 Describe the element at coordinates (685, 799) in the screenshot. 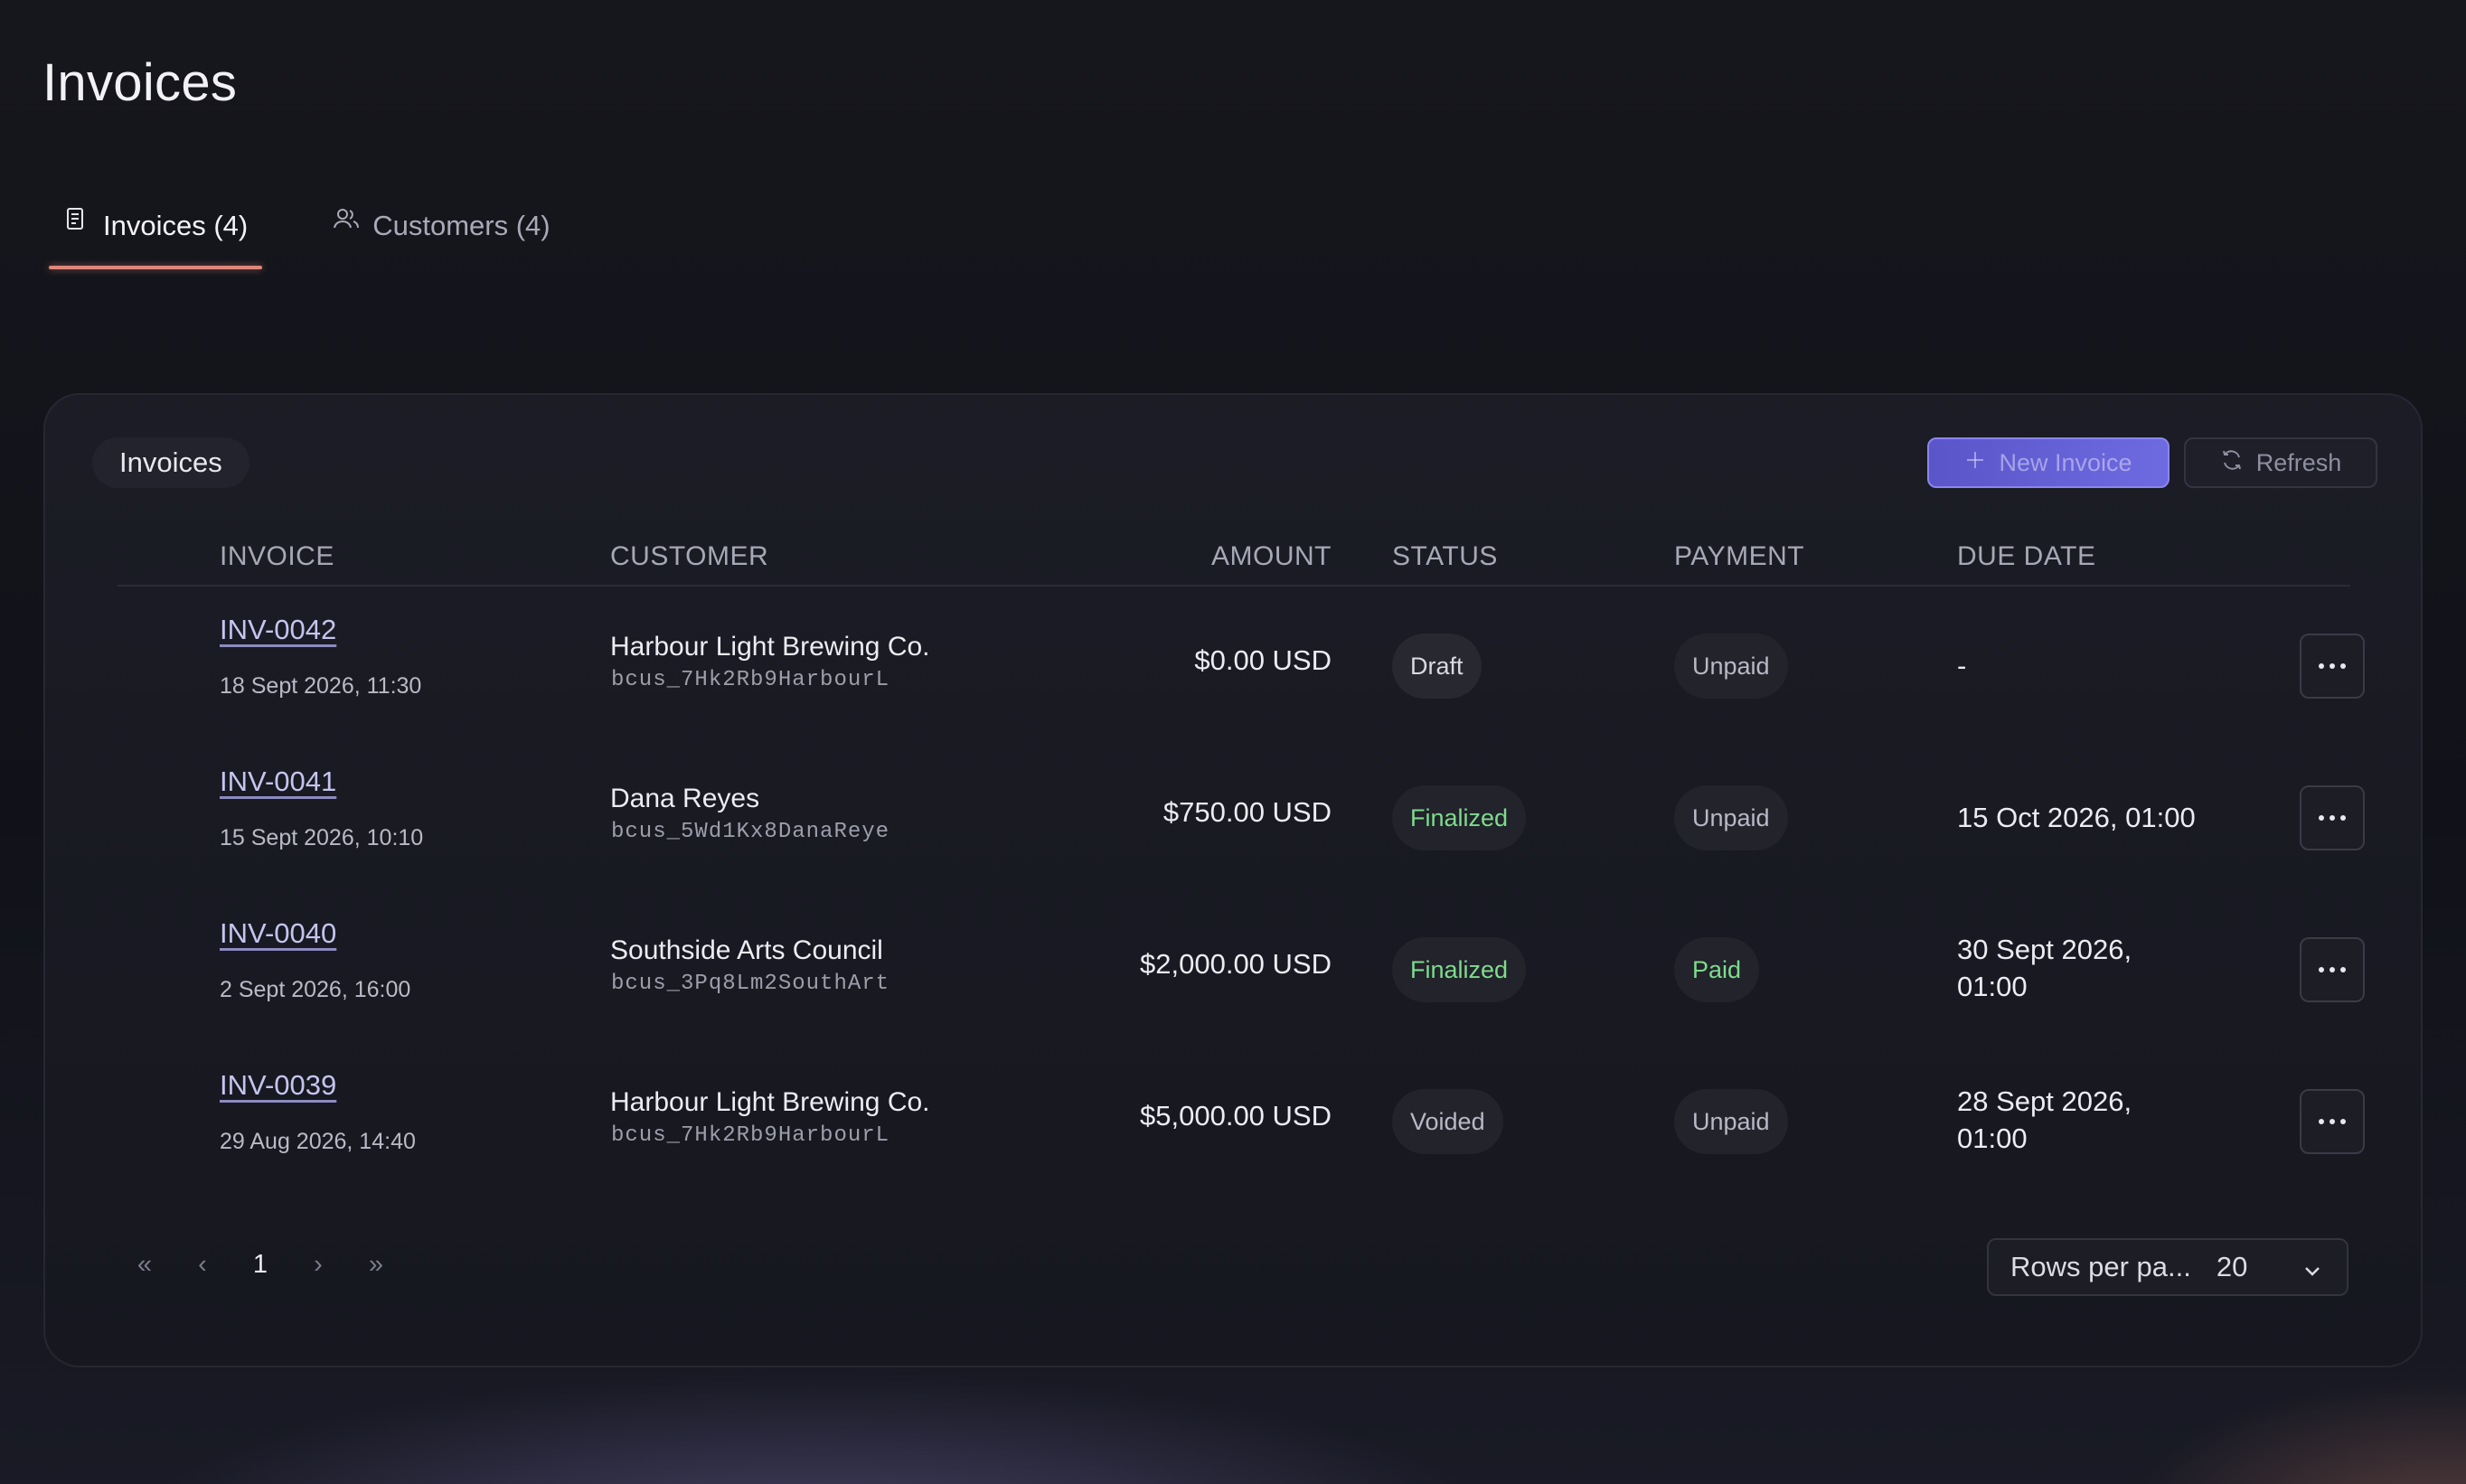

I see `customer-name: Dana Reyes` at that location.